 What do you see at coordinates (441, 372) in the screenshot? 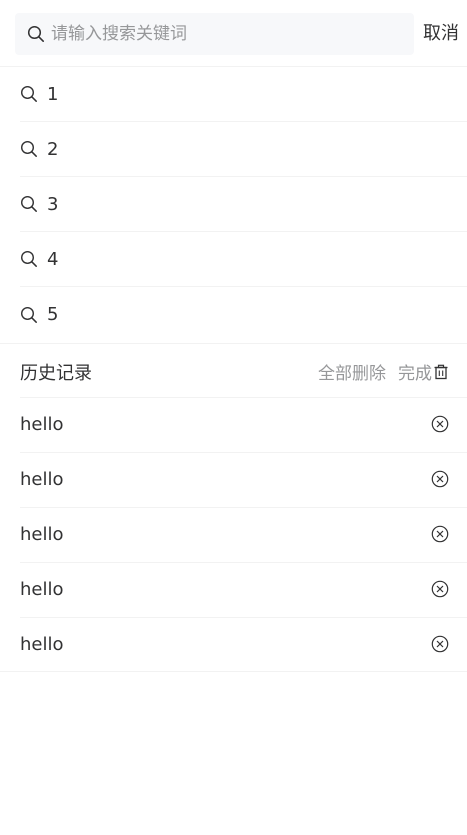
I see `trash-icon` at bounding box center [441, 372].